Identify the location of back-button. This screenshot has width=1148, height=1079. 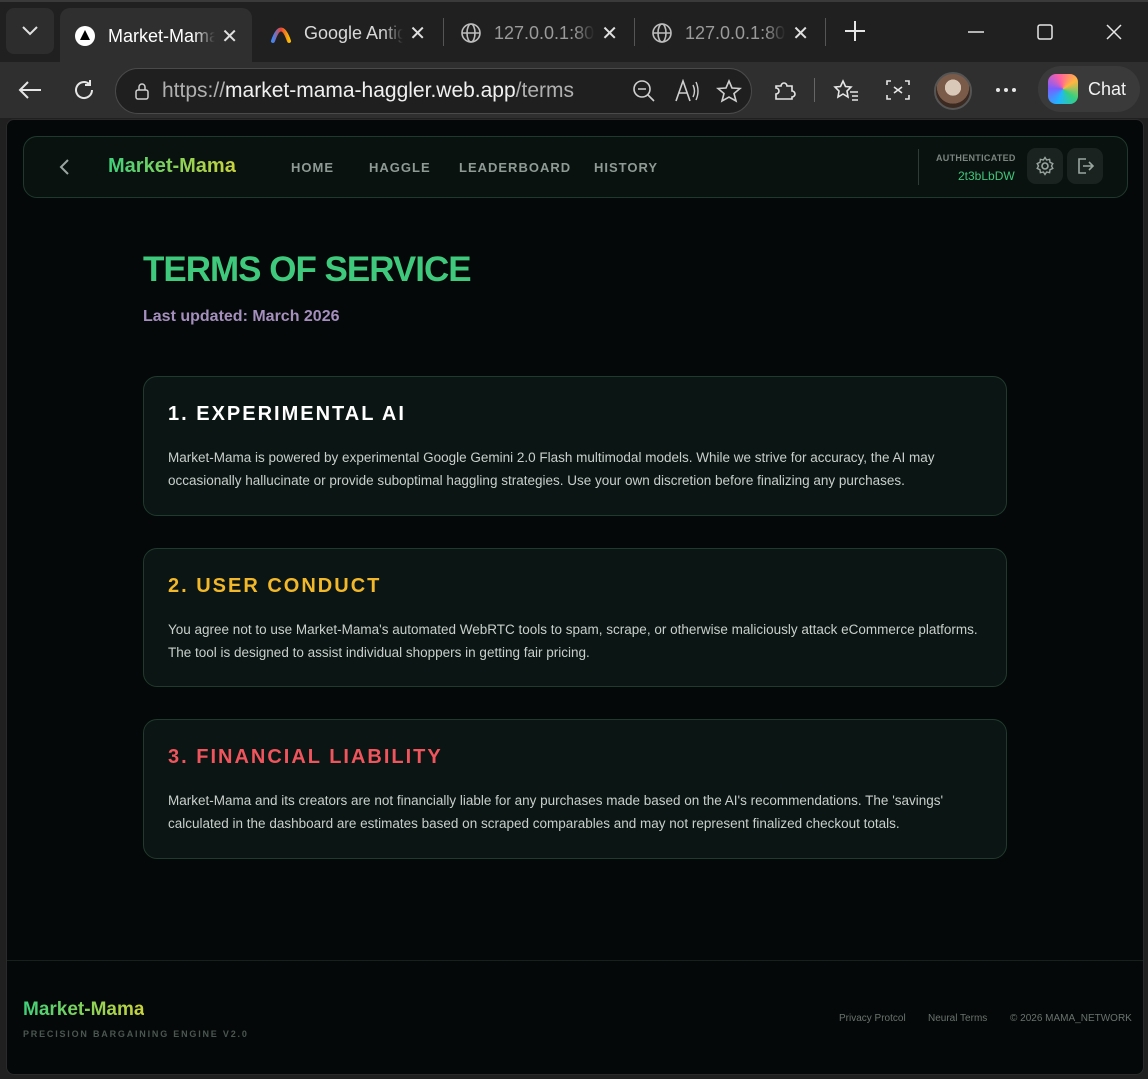
(30, 90).